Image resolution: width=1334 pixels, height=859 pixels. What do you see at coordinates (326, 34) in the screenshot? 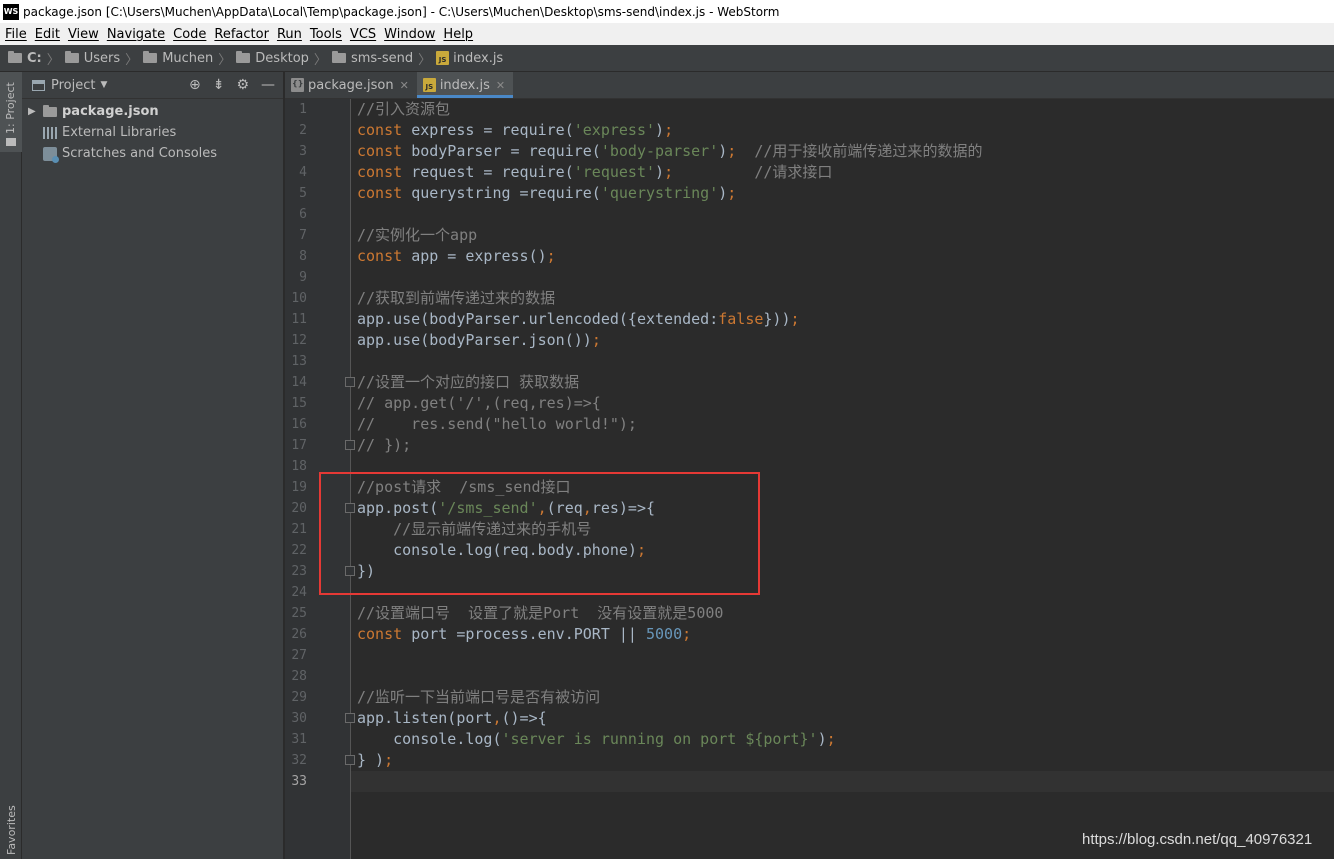
I see `menu-item-tools: Tools` at bounding box center [326, 34].